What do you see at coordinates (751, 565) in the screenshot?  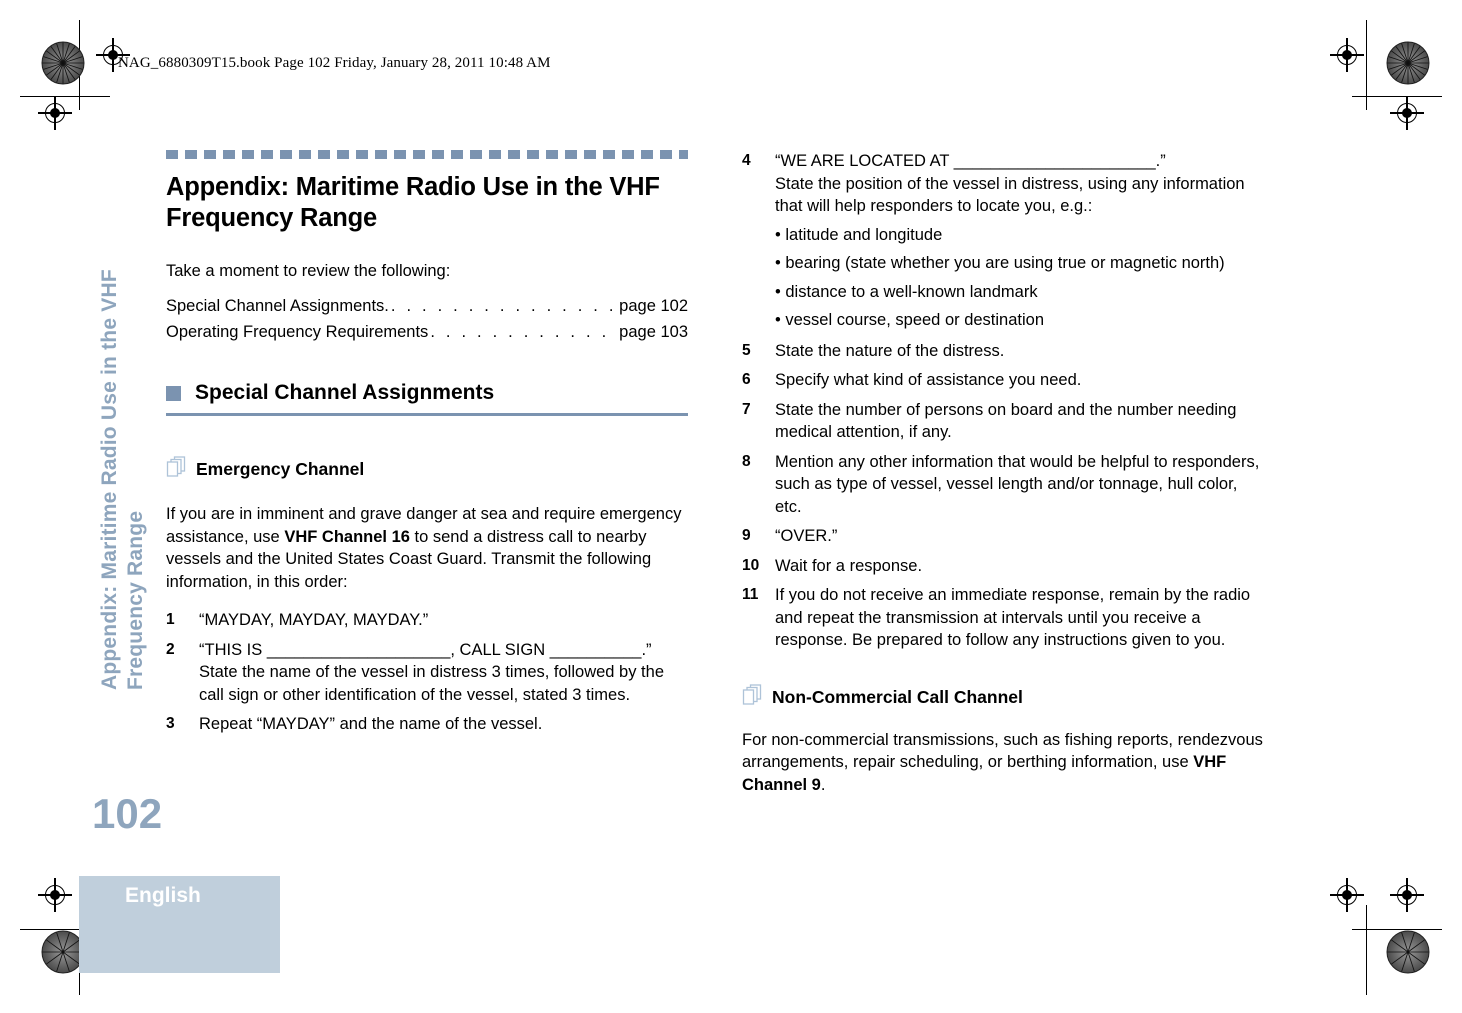 I see `step-number: 10` at bounding box center [751, 565].